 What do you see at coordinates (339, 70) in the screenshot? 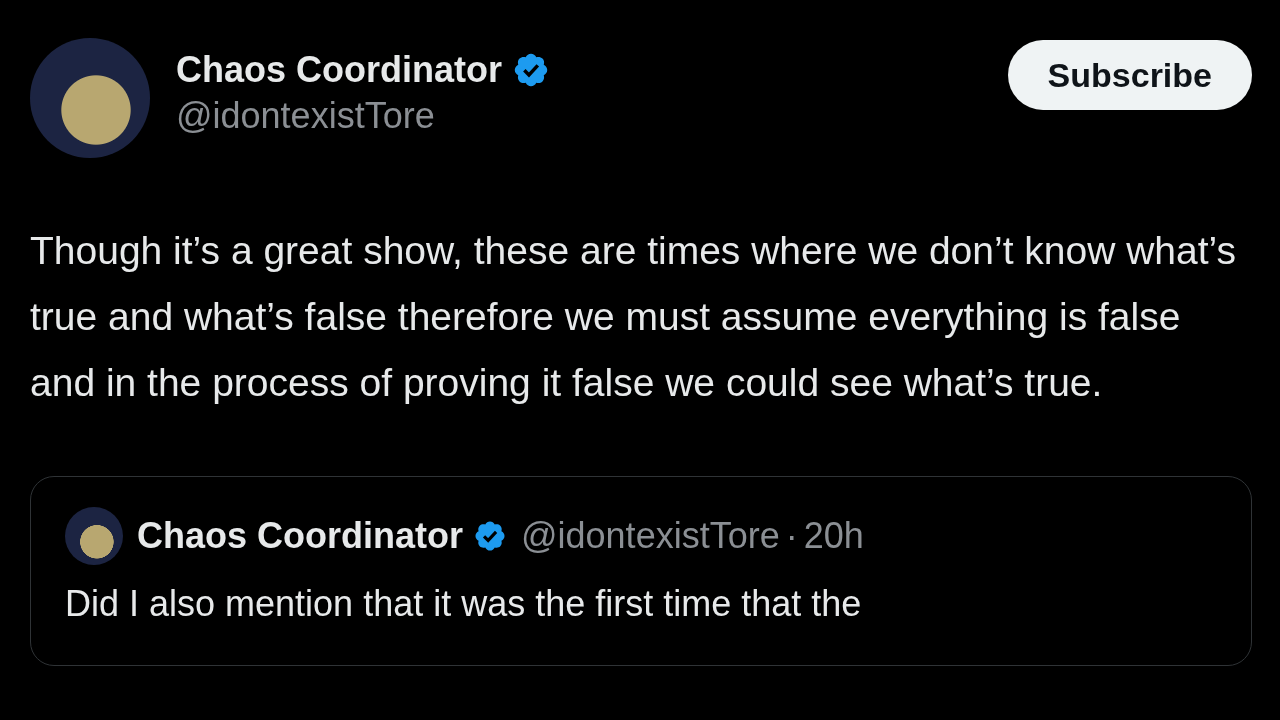
I see `author-name: Chaos Coordinator` at bounding box center [339, 70].